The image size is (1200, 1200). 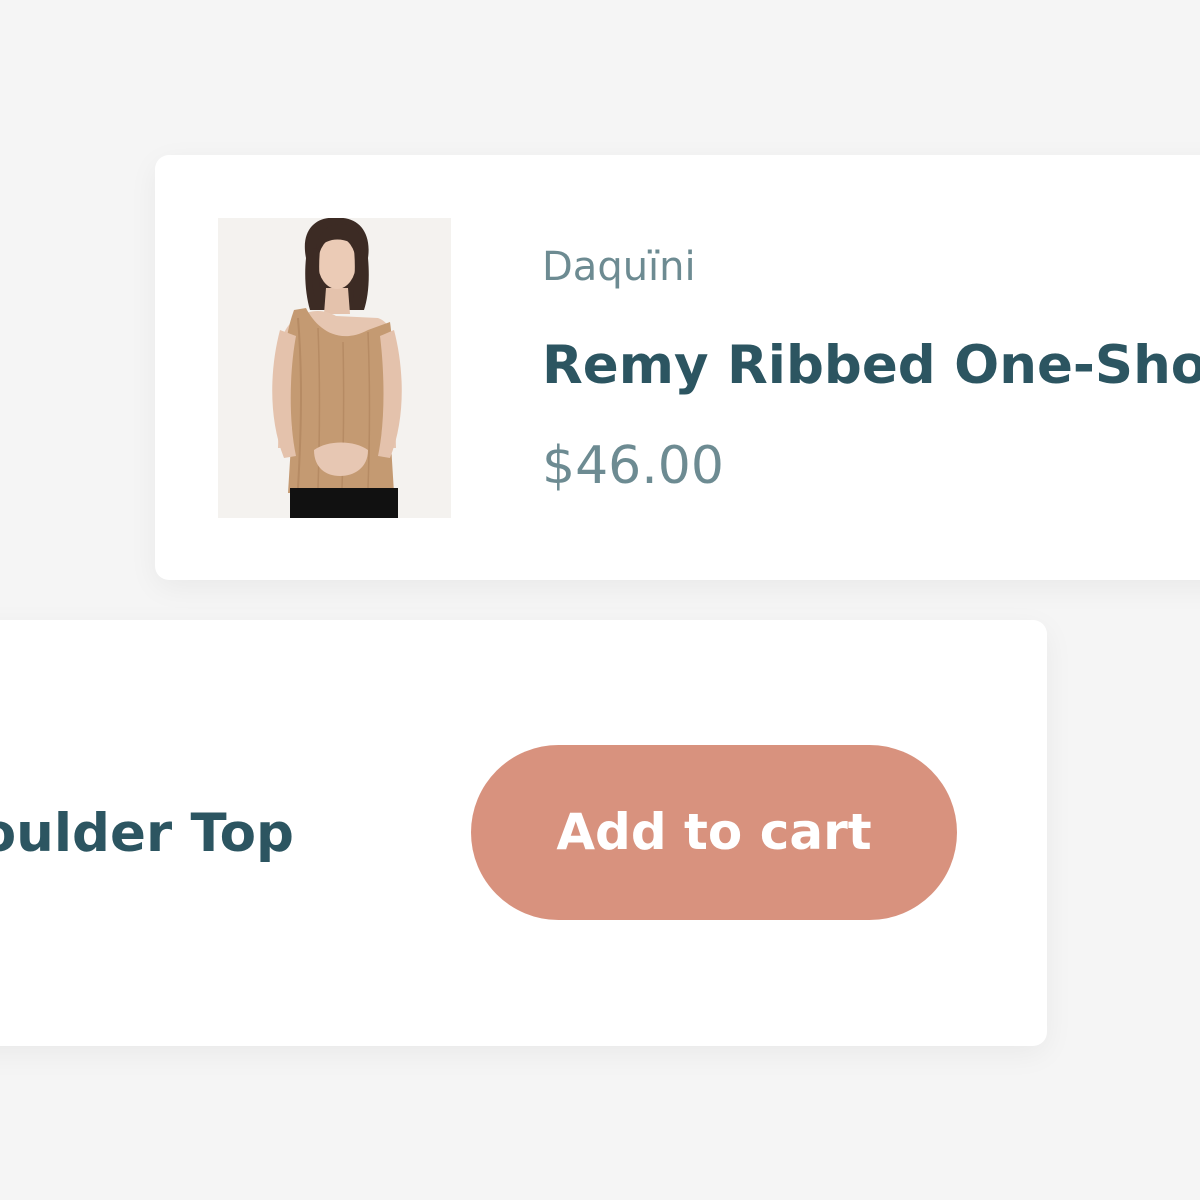 I want to click on product-title-clip: Remy Ribbed One-Shou, so click(x=871, y=366).